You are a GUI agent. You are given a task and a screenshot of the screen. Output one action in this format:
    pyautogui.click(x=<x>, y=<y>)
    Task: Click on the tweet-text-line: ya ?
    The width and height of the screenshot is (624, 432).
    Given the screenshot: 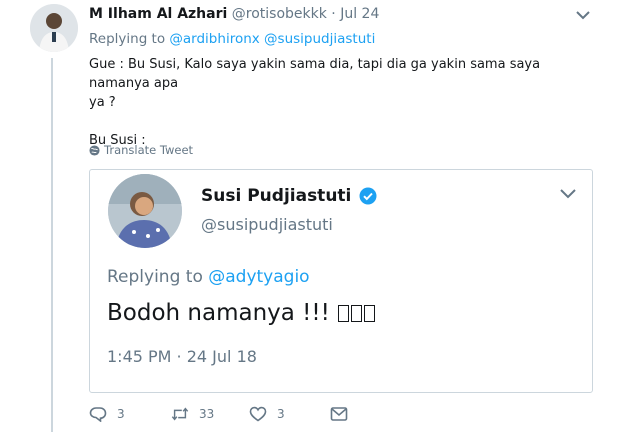 What is the action you would take?
    pyautogui.click(x=102, y=102)
    